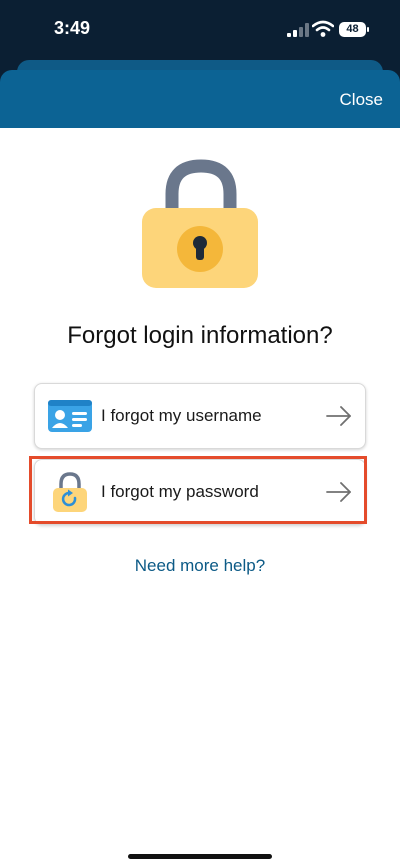 Image resolution: width=400 pixels, height=868 pixels. I want to click on lock-refresh-icon, so click(70, 492).